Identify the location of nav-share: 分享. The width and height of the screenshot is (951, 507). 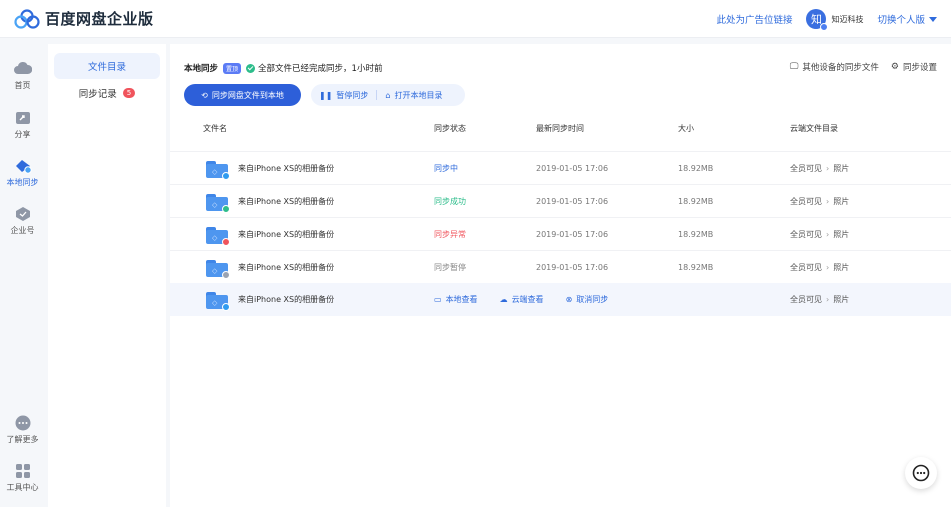
(22, 125).